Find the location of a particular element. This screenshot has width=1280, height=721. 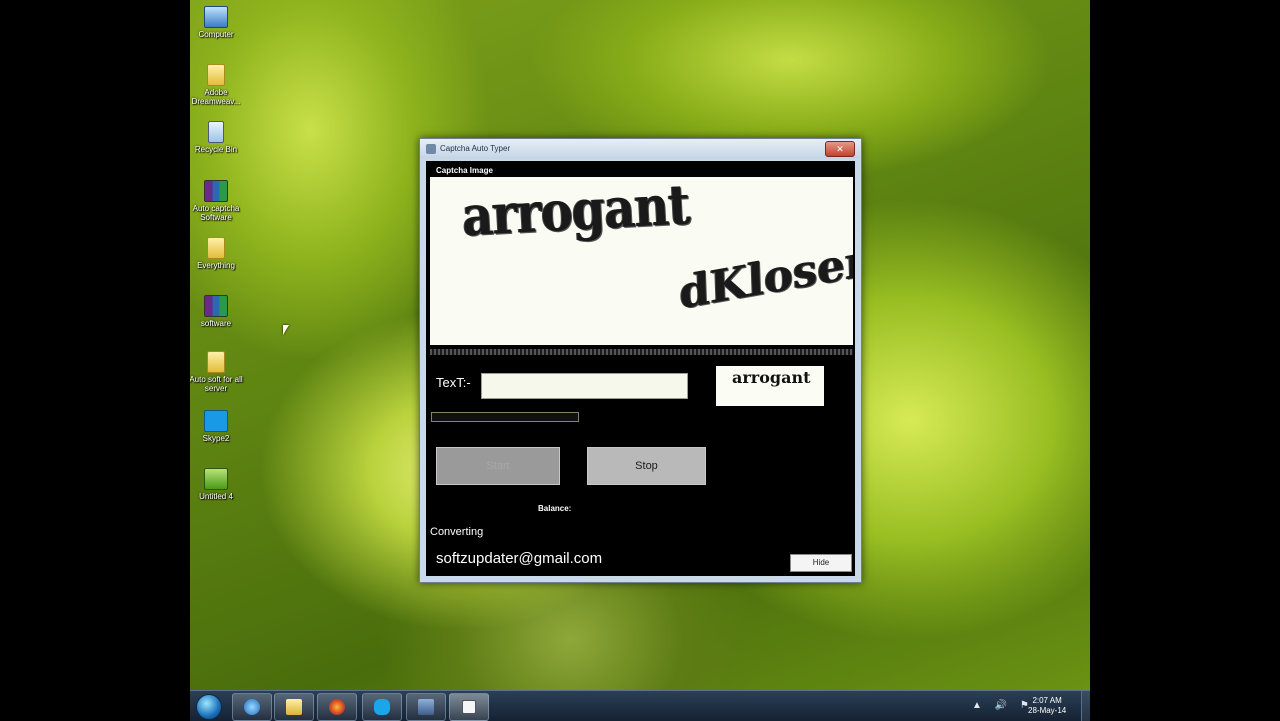

desktop-icon-recycle-bin: Recycle Bin is located at coordinates (218, 137).